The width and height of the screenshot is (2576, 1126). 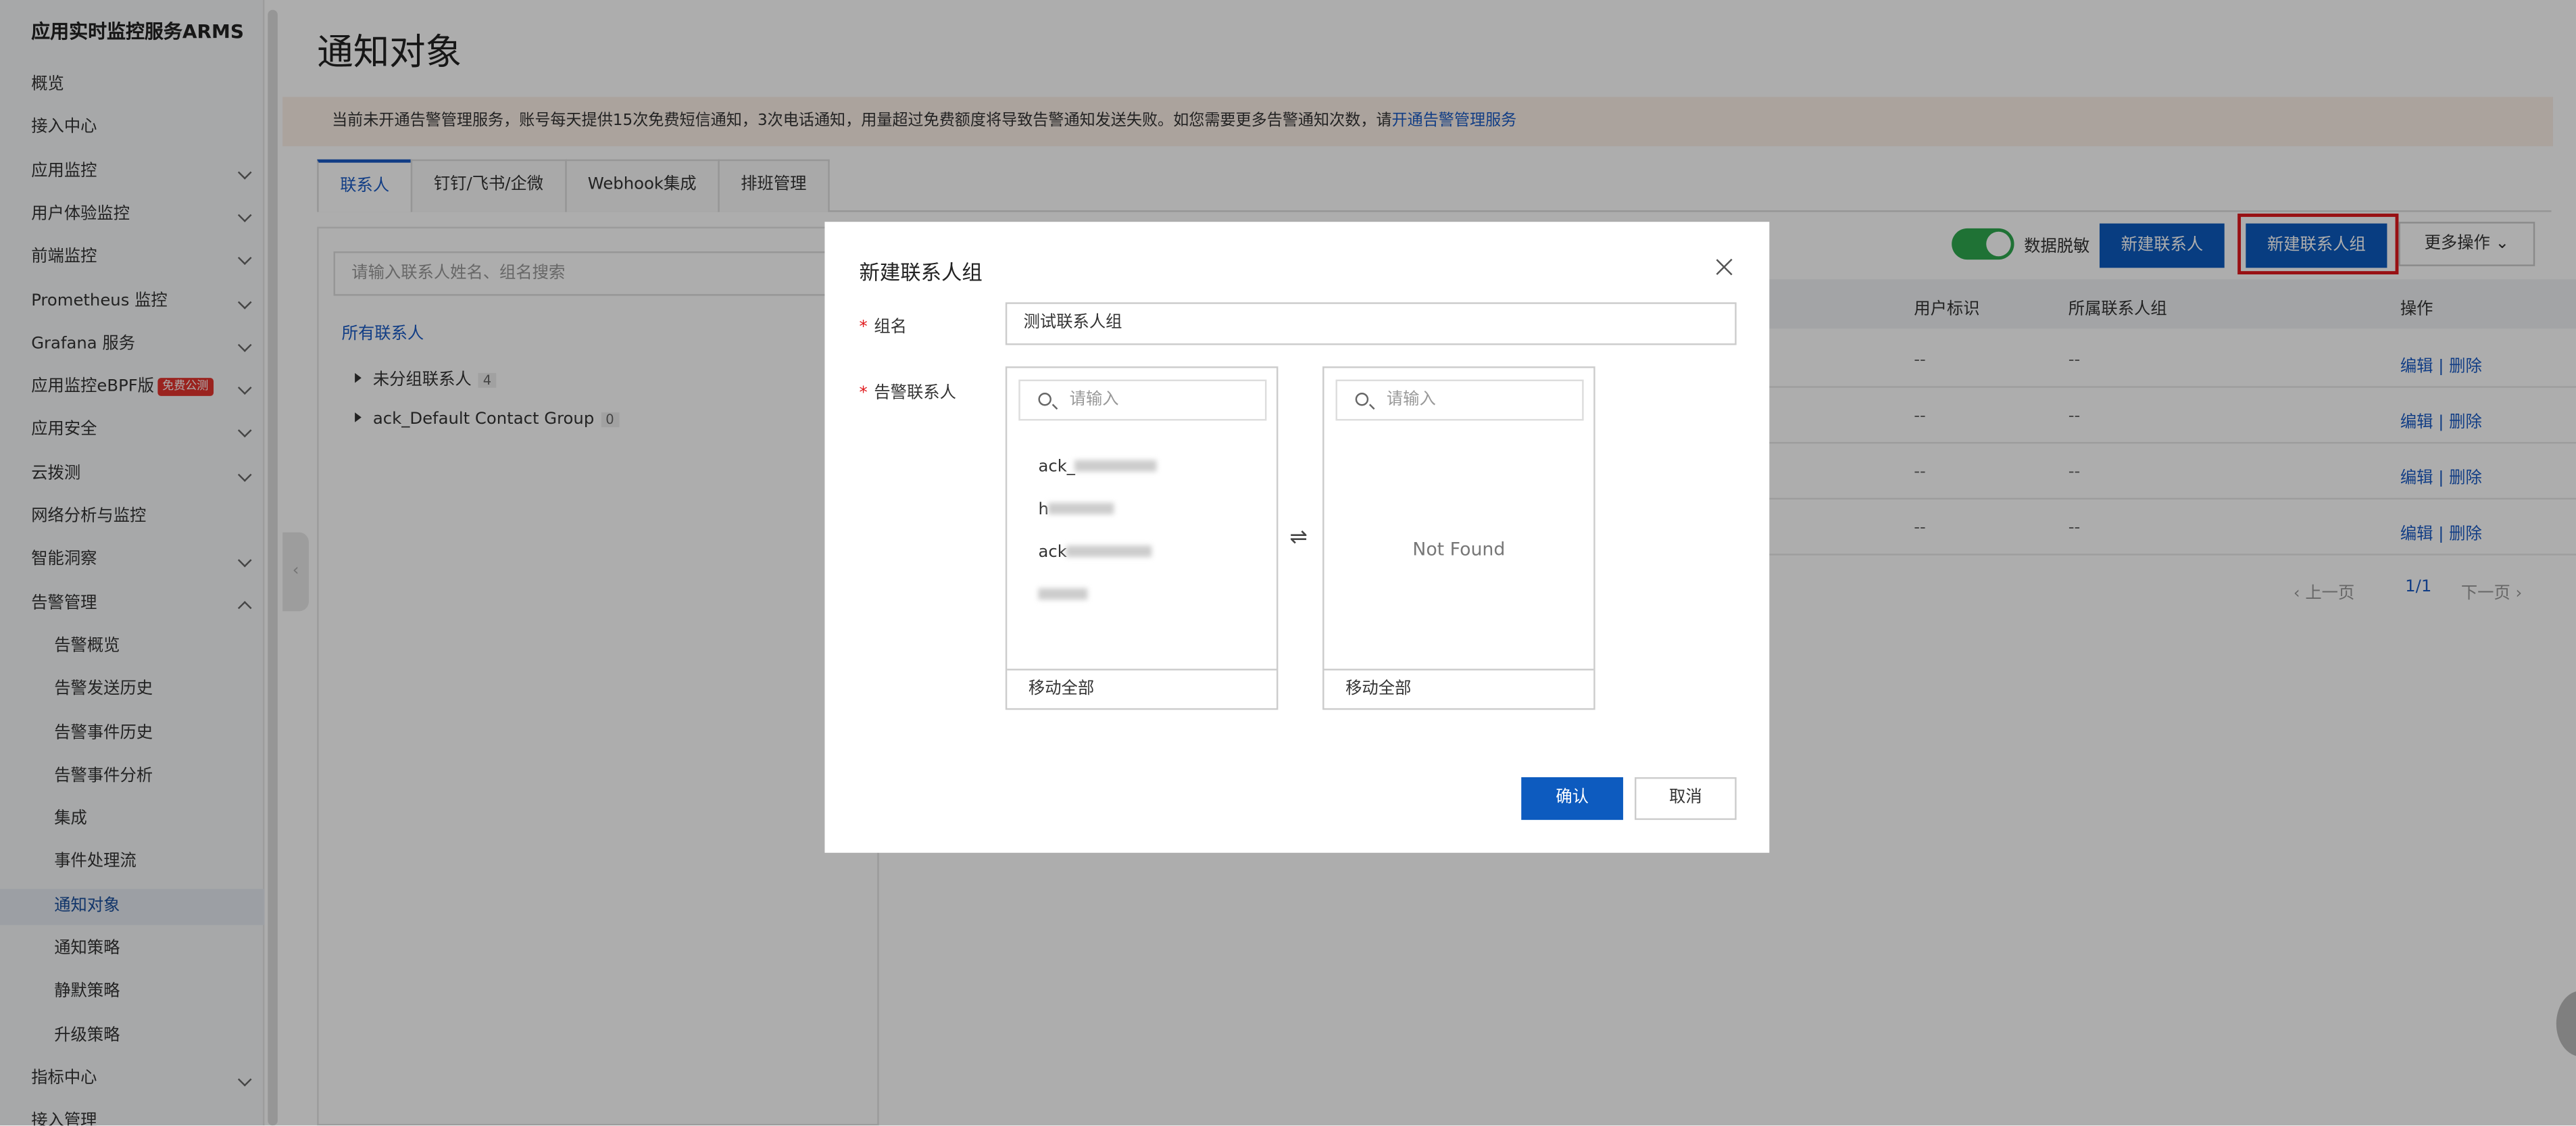 What do you see at coordinates (1460, 400) in the screenshot?
I see `target-search-input: 请输入` at bounding box center [1460, 400].